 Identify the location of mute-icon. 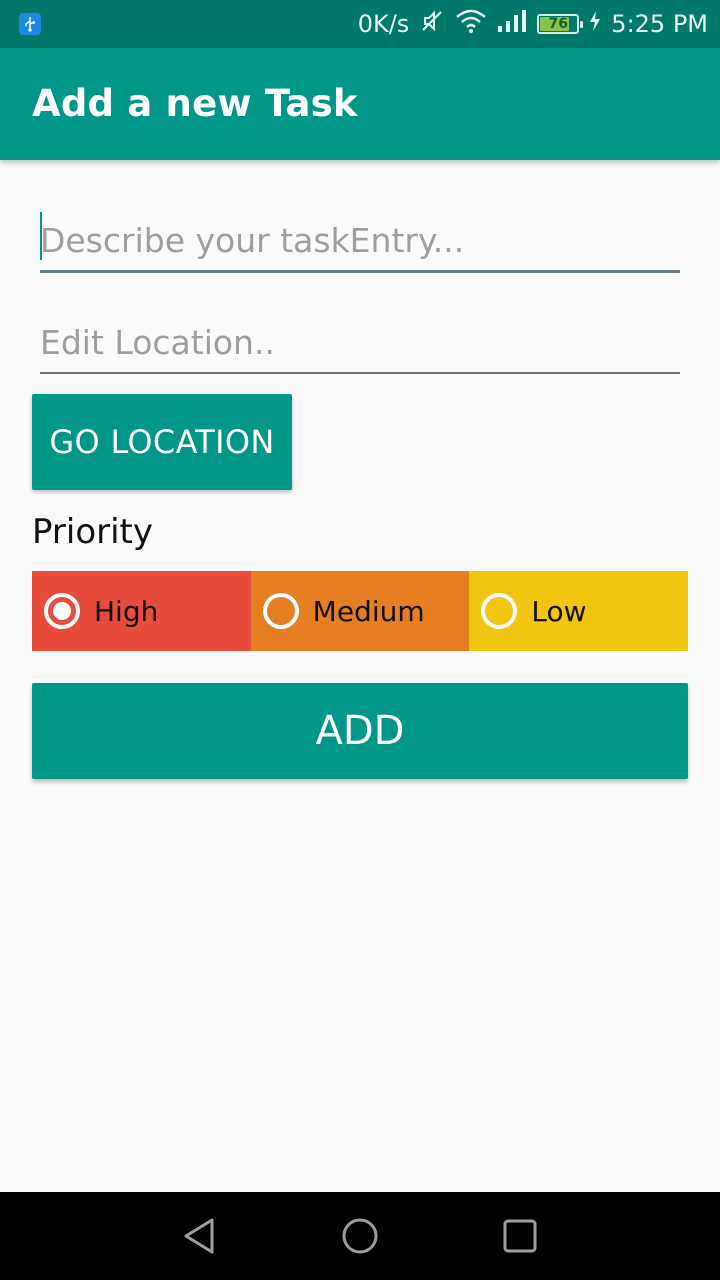
(432, 24).